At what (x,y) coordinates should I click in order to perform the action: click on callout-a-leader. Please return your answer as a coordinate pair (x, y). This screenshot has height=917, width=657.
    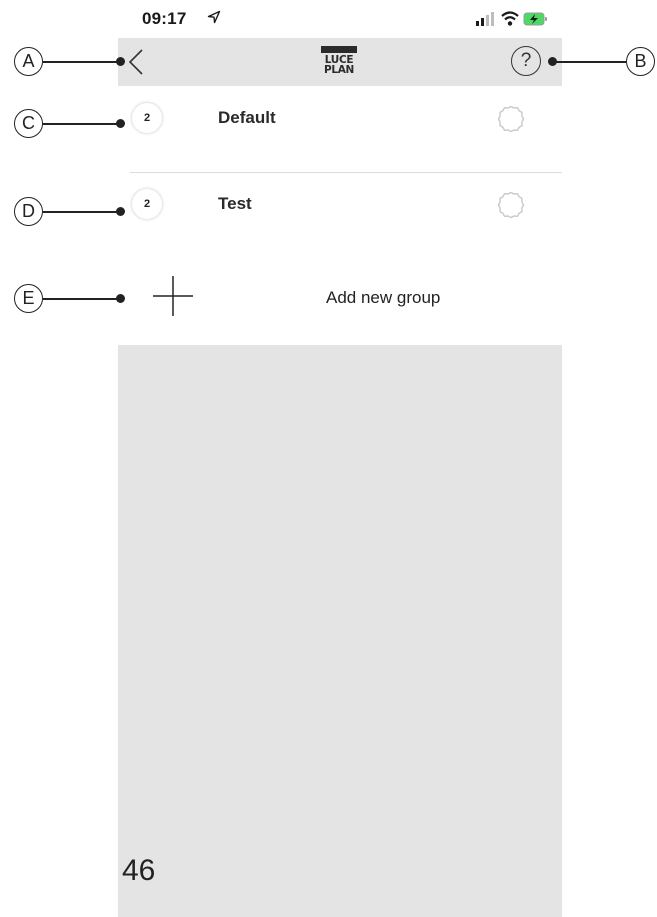
    Looking at the image, I should click on (81, 62).